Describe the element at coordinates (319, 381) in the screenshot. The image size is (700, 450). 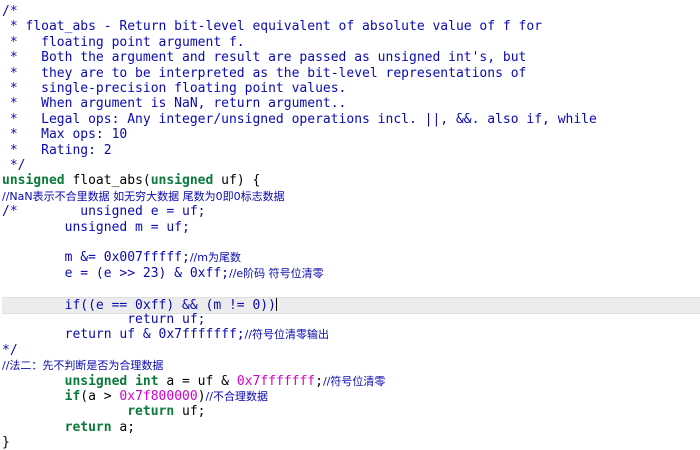
I see `code-token: ;` at that location.